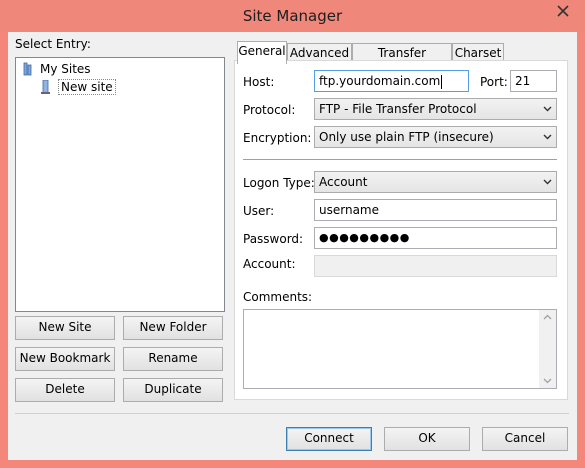 This screenshot has height=468, width=585. What do you see at coordinates (173, 390) in the screenshot?
I see `duplicate-button: Duplicate` at bounding box center [173, 390].